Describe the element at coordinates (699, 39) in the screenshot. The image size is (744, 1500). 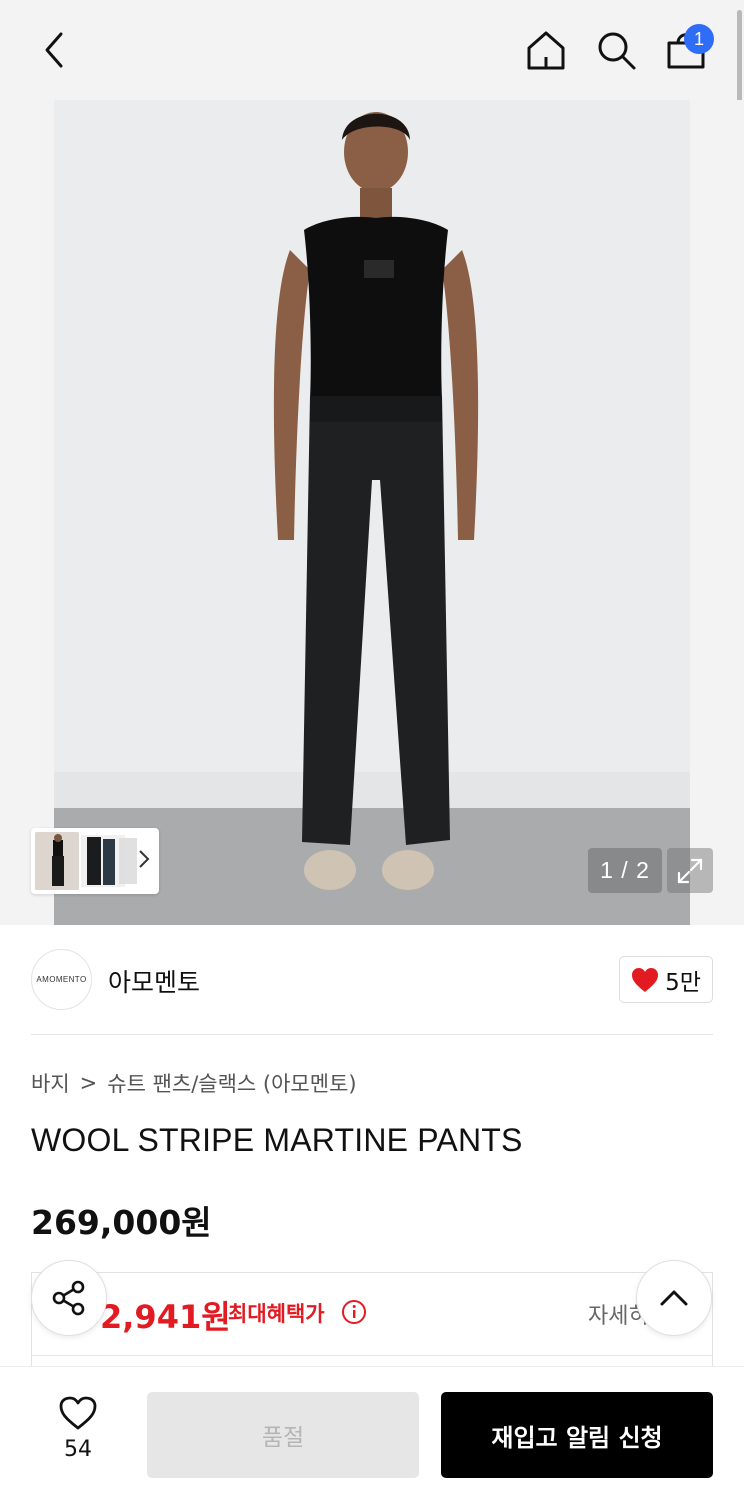
I see `cart-count-badge: 1` at that location.